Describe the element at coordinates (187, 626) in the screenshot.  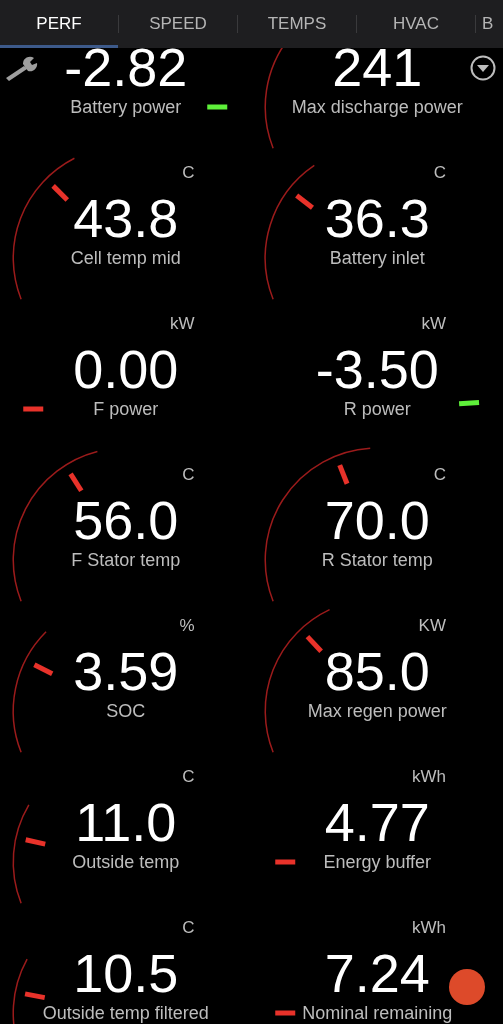
I see `unit-label: %` at that location.